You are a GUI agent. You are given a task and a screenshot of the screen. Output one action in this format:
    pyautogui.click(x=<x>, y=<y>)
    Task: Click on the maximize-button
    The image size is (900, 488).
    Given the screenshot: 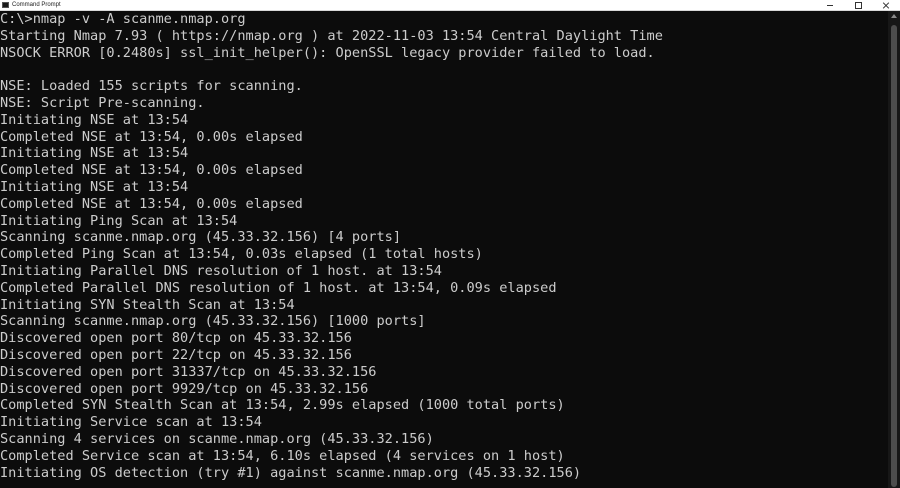 What is the action you would take?
    pyautogui.click(x=858, y=5)
    